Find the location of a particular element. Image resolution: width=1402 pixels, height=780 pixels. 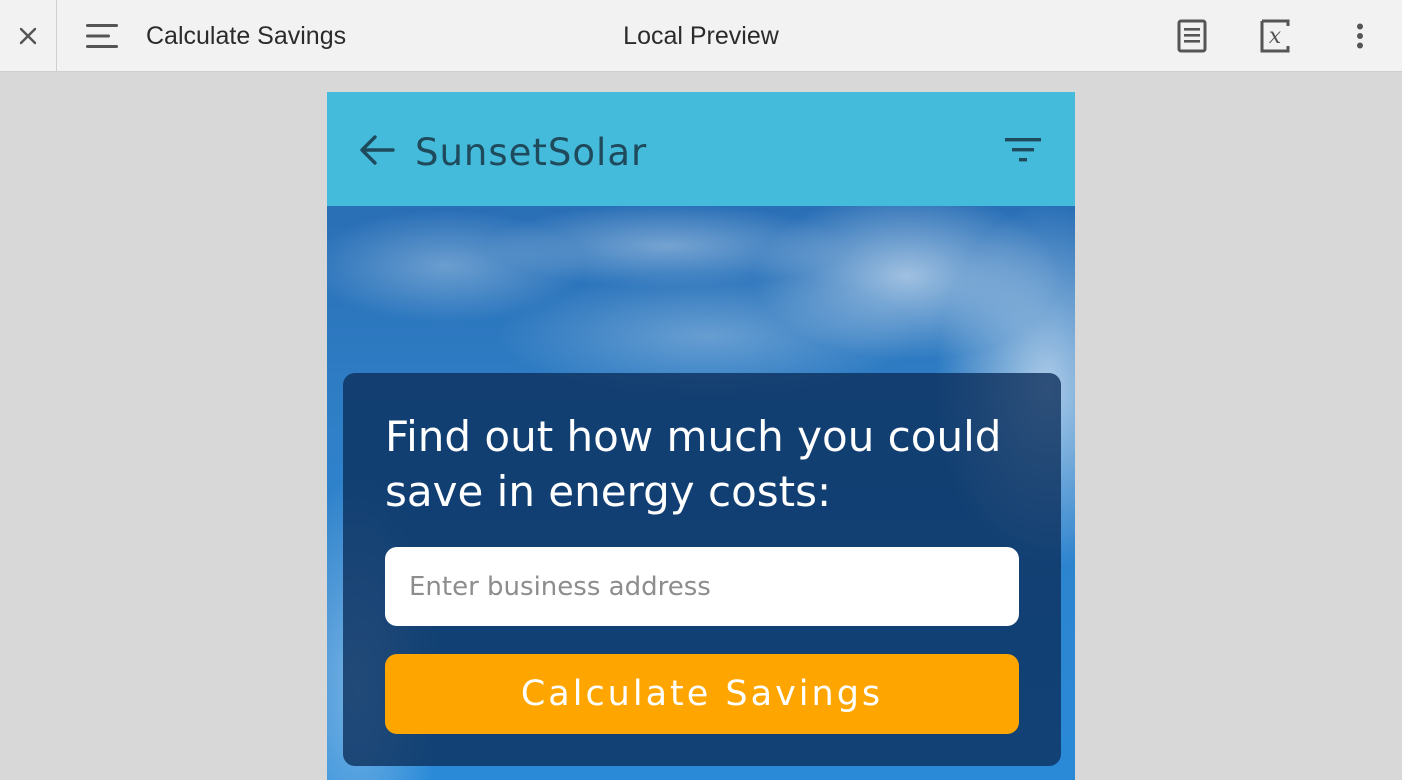

top-toolbar: Calculate Savings Local Preview x is located at coordinates (701, 36).